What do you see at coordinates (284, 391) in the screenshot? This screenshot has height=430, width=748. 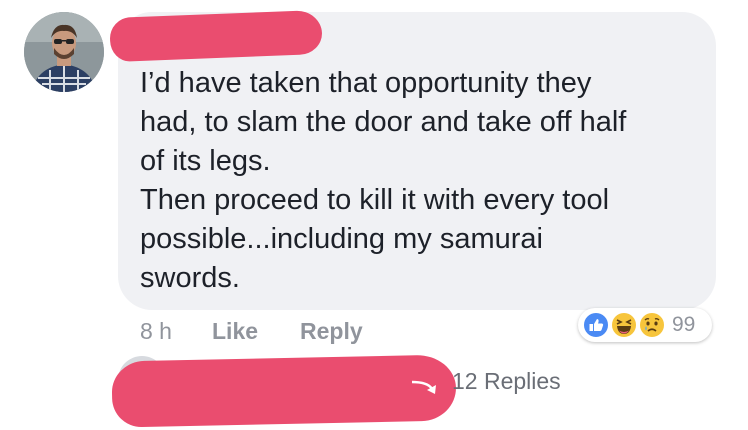 I see `redacted-reply-authors` at bounding box center [284, 391].